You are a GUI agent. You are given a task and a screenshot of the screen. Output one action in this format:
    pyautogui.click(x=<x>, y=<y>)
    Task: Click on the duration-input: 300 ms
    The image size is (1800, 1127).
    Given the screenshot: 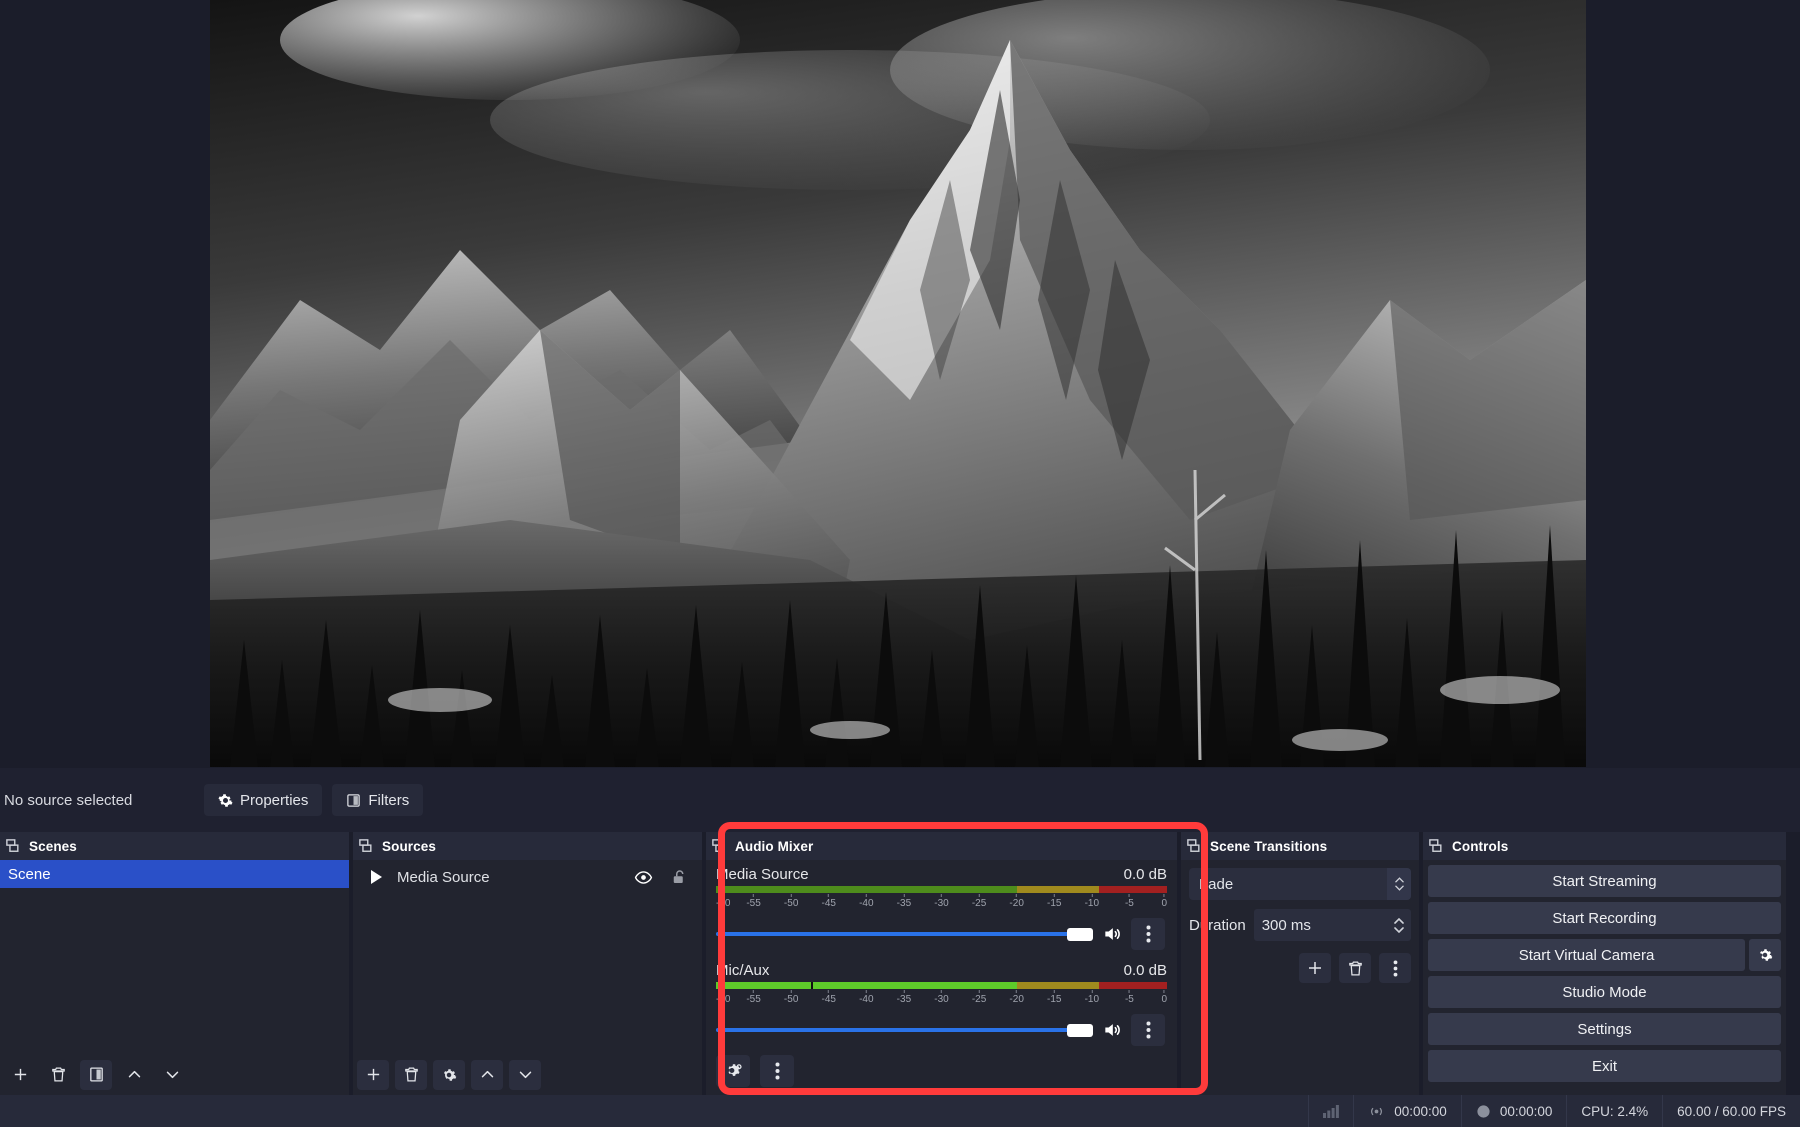 What is the action you would take?
    pyautogui.click(x=1332, y=925)
    